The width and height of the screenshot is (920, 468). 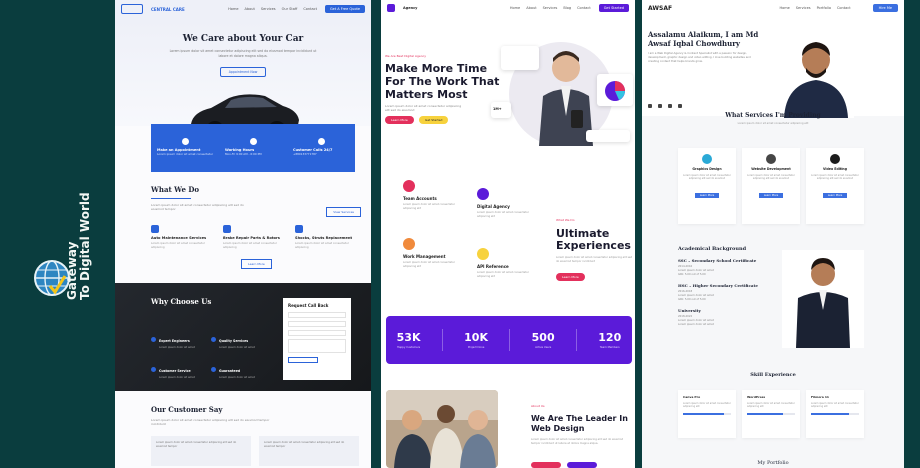 I want to click on car-hero-title: We Care about Your Car, so click(x=243, y=39).